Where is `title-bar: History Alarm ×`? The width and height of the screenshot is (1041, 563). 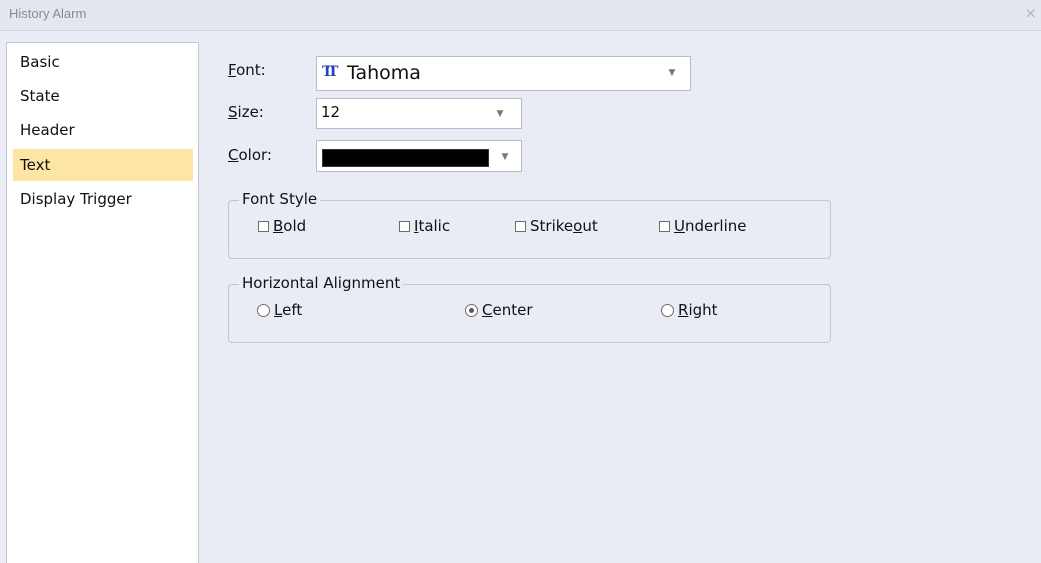
title-bar: History Alarm × is located at coordinates (520, 15).